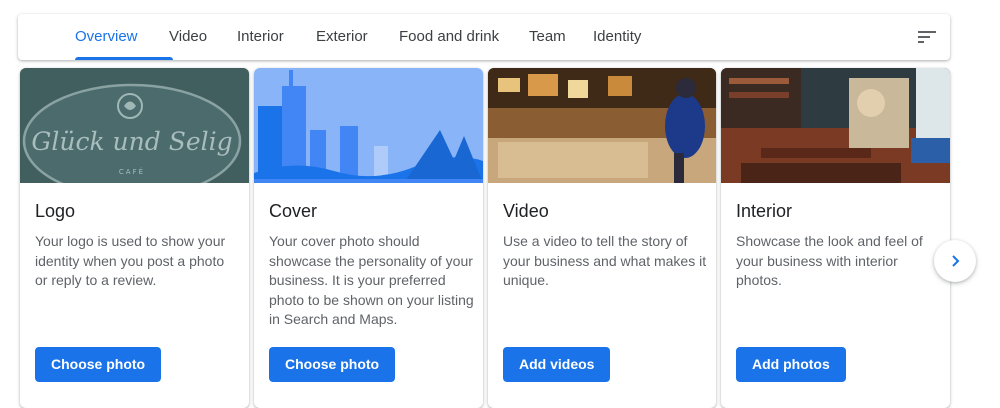  I want to click on tab-food-and-drink: Food and drink, so click(449, 37).